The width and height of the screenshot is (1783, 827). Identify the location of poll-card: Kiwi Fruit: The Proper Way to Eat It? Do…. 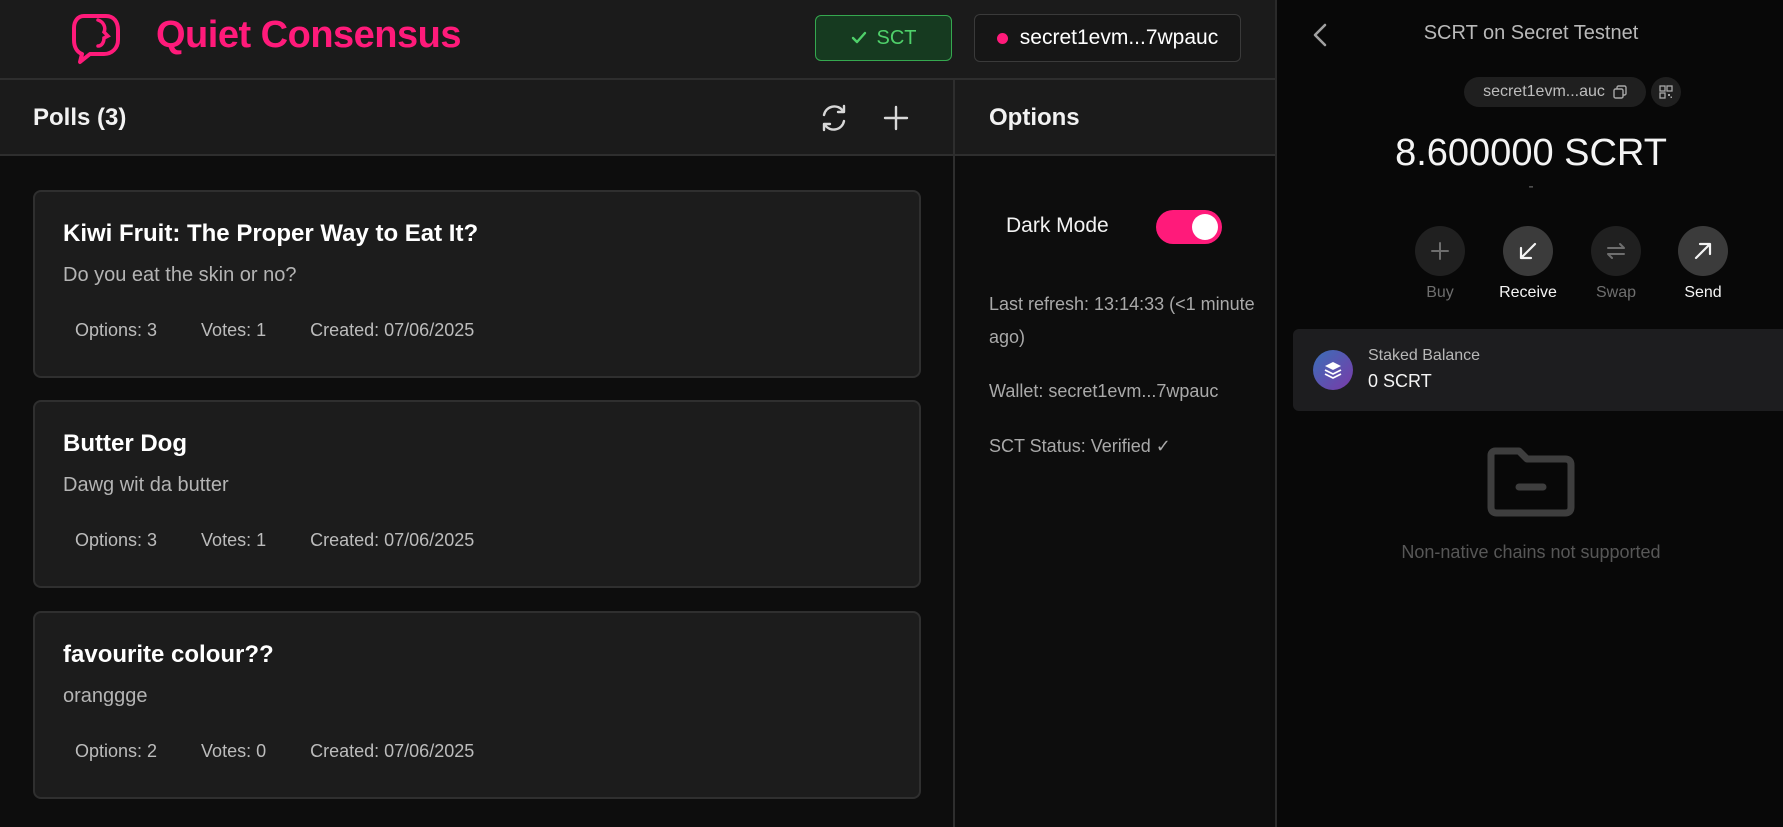
(477, 284).